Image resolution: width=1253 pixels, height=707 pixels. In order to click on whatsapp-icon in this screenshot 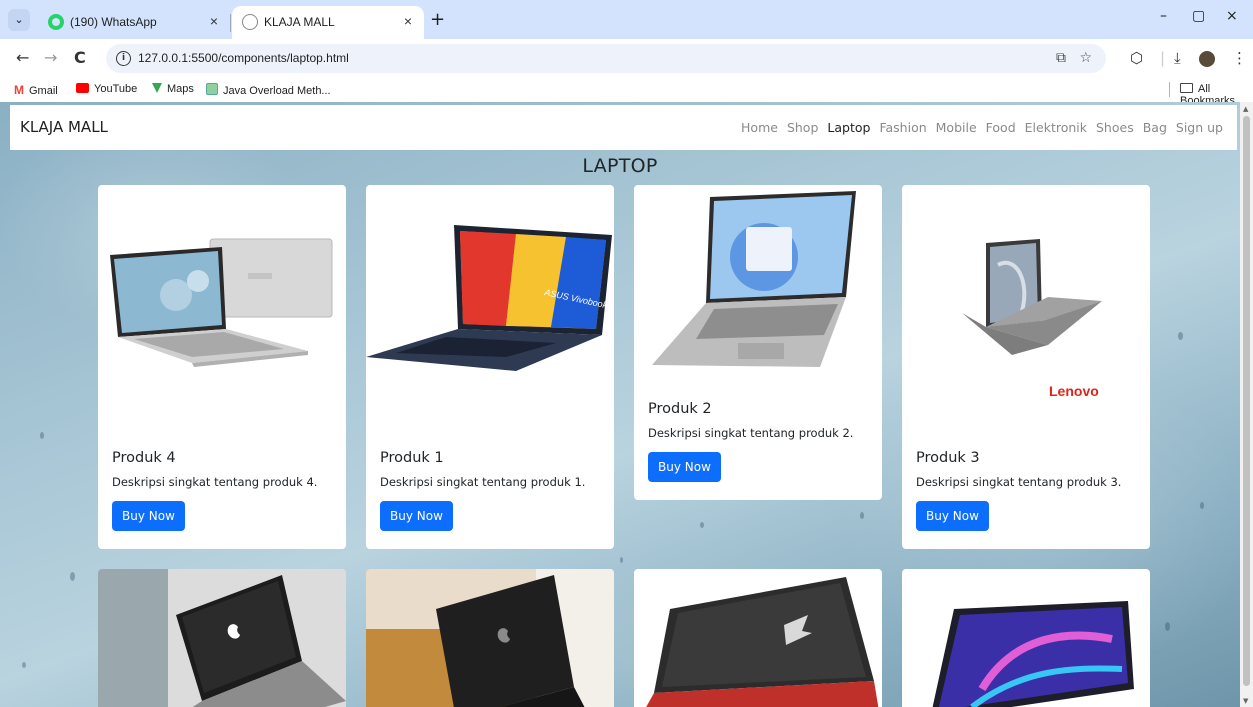, I will do `click(56, 22)`.